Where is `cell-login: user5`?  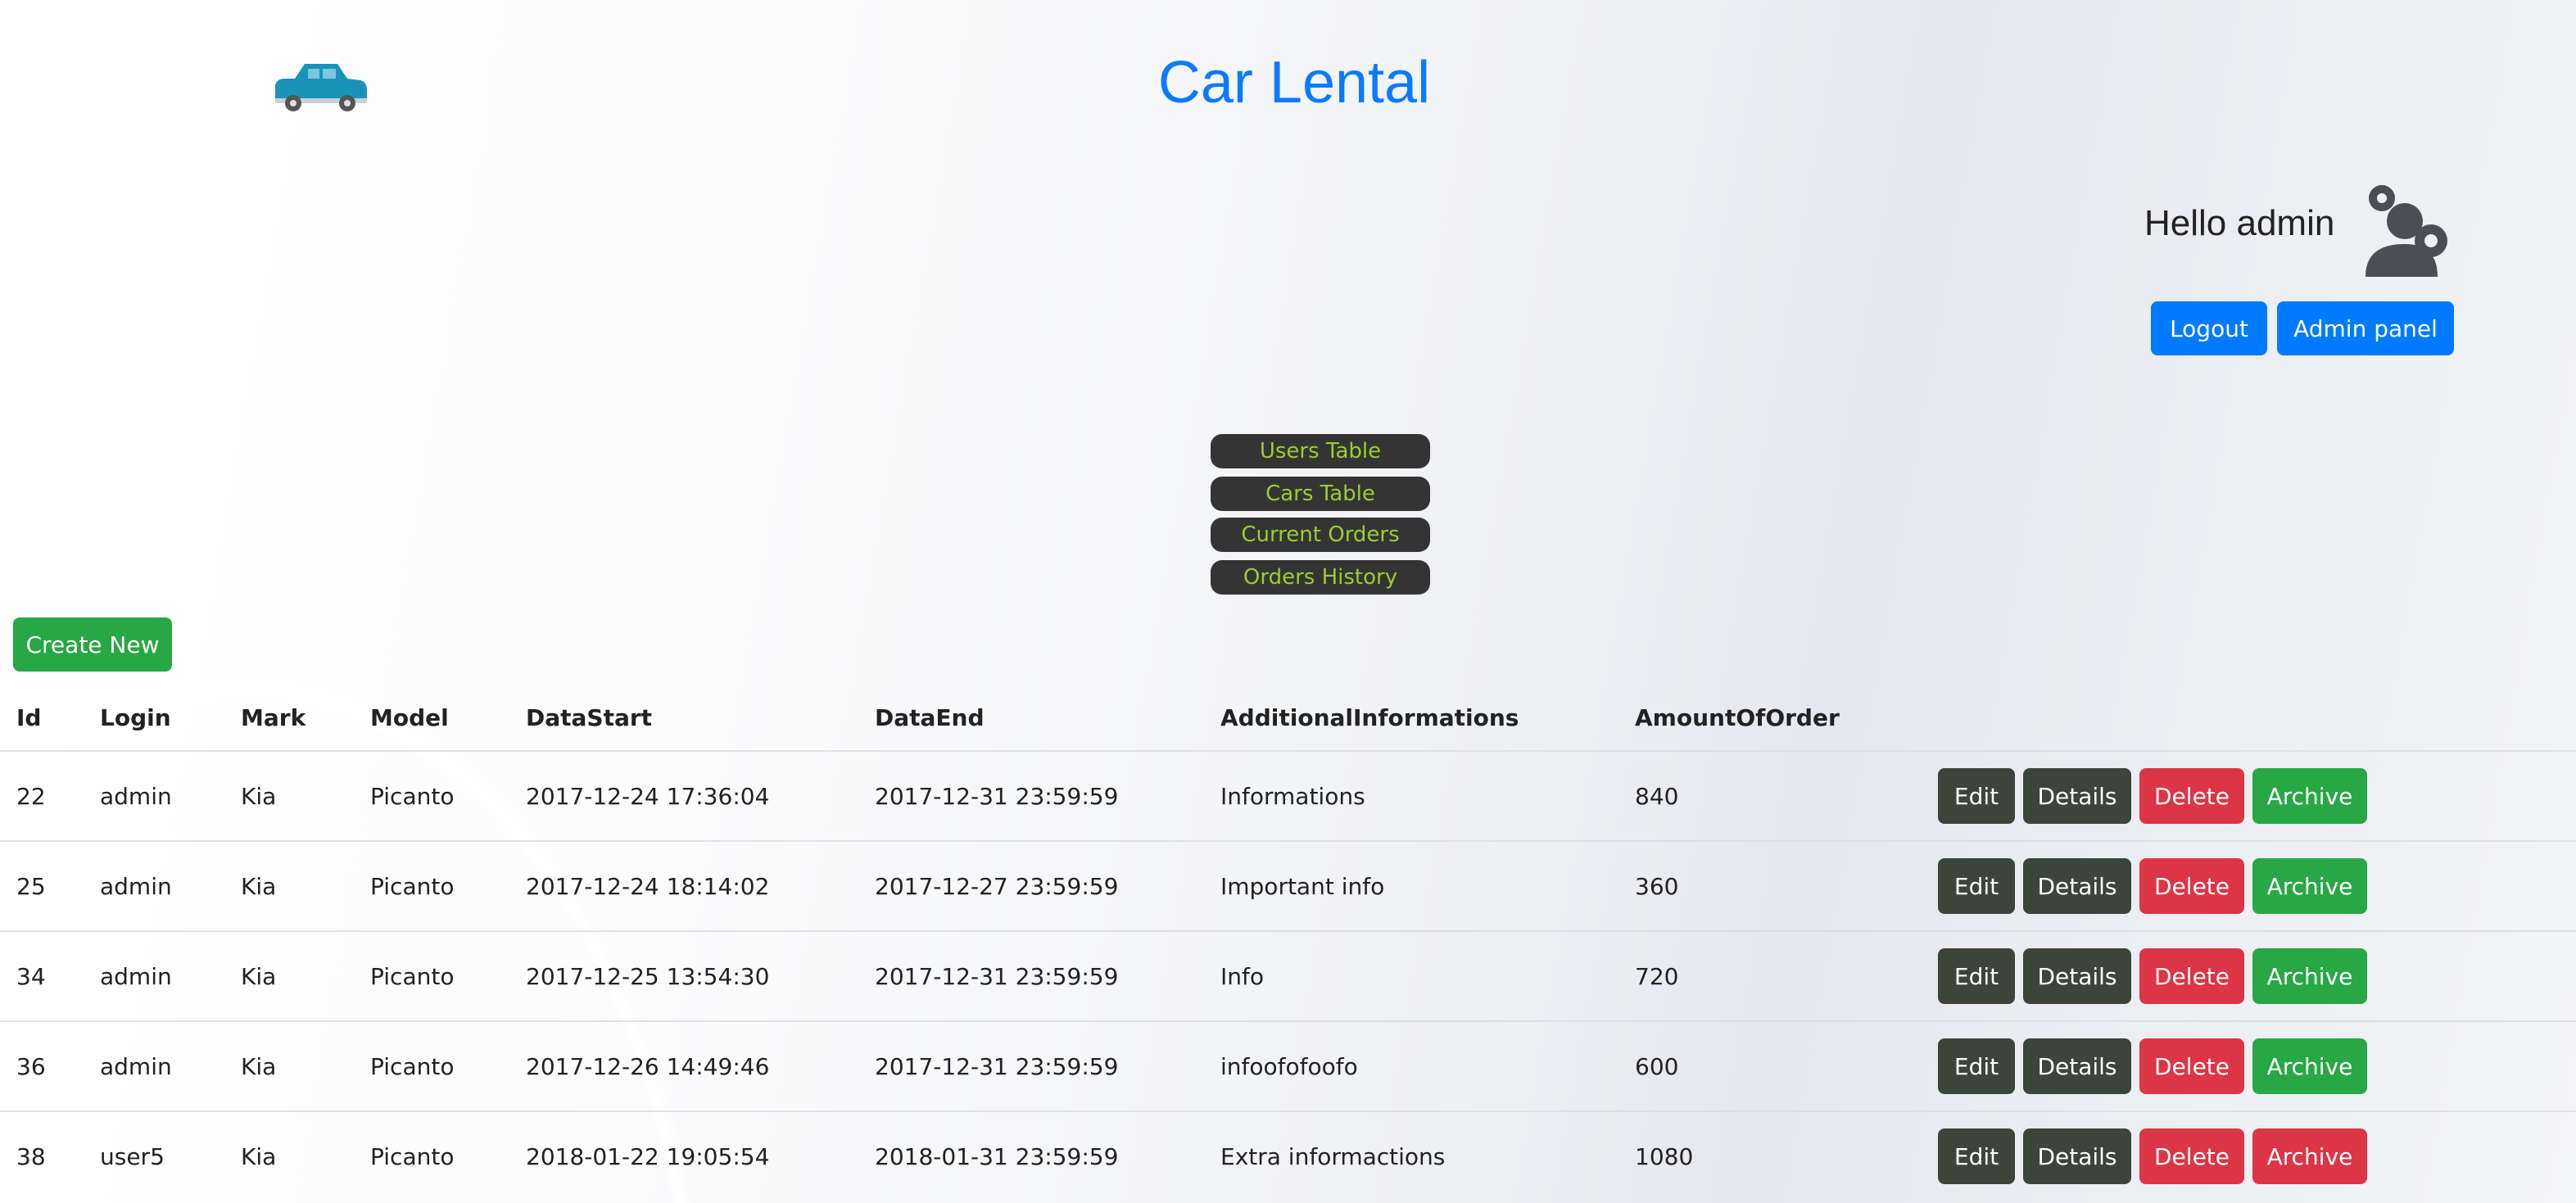
cell-login: user5 is located at coordinates (132, 1156).